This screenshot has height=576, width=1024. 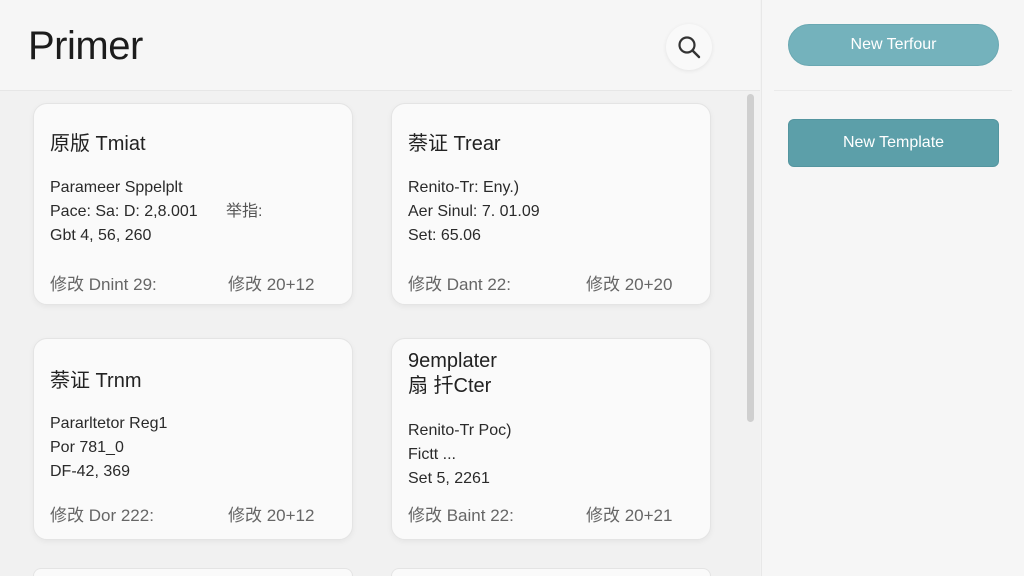 I want to click on new-template-button: New Template, so click(x=893, y=143).